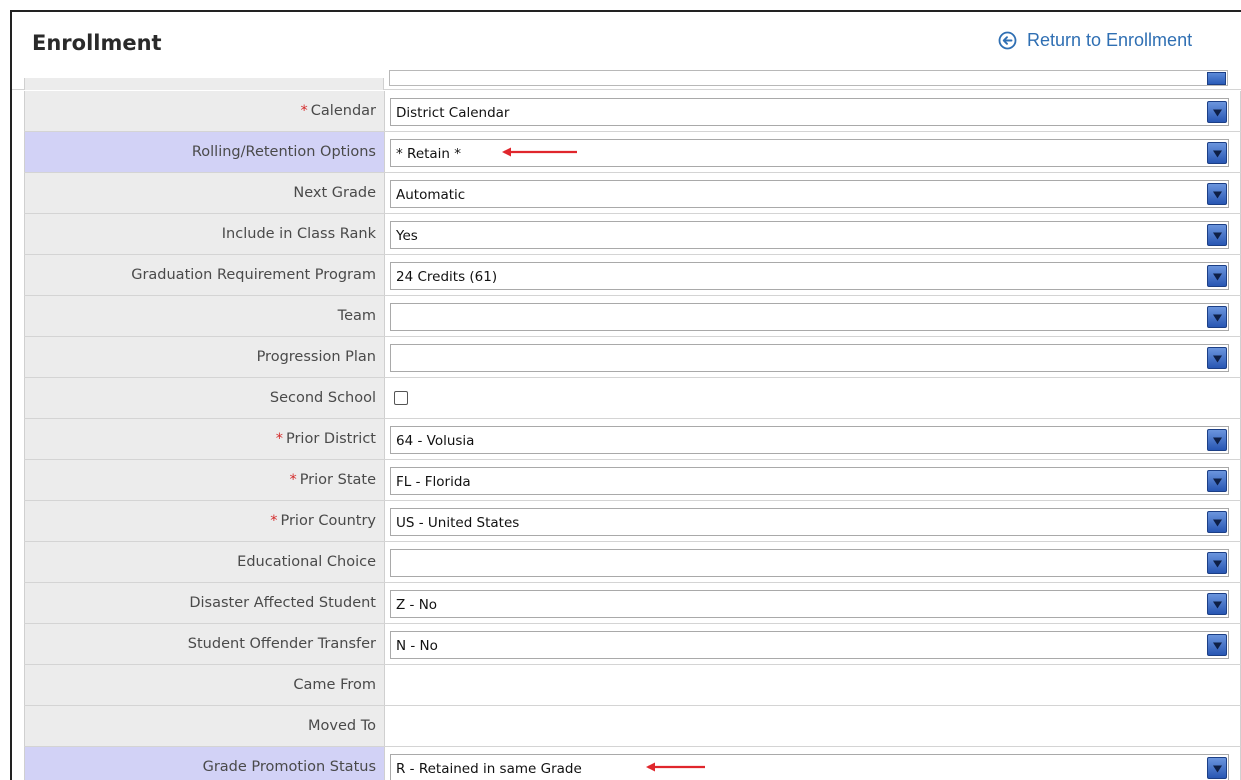 The width and height of the screenshot is (1241, 780). What do you see at coordinates (809, 481) in the screenshot?
I see `prior-state-dropdown: FL - Florida` at bounding box center [809, 481].